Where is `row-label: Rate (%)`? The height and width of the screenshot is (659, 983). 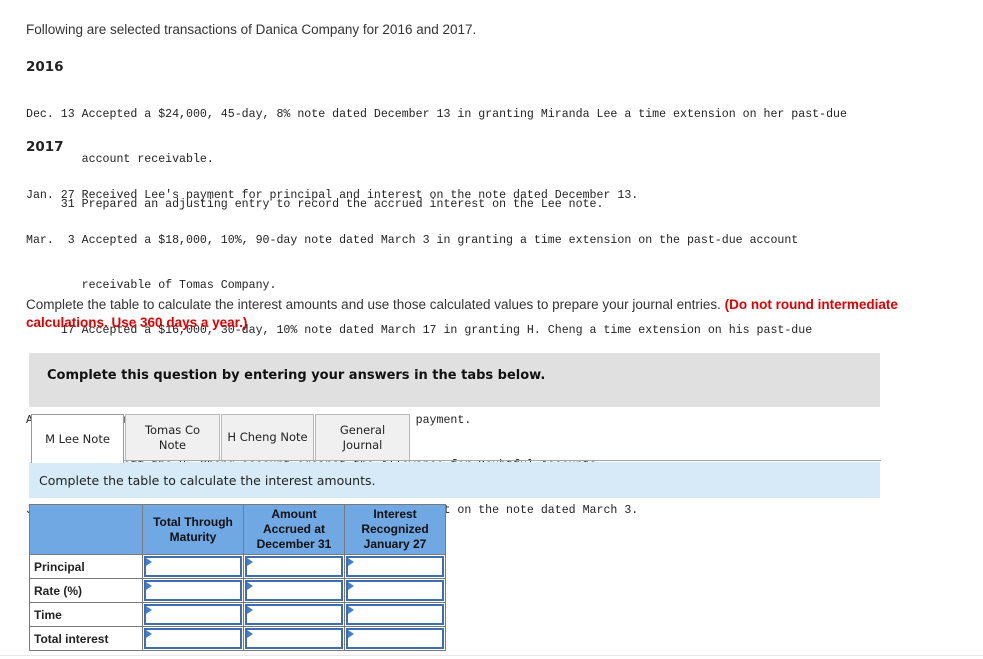
row-label: Rate (%) is located at coordinates (86, 590).